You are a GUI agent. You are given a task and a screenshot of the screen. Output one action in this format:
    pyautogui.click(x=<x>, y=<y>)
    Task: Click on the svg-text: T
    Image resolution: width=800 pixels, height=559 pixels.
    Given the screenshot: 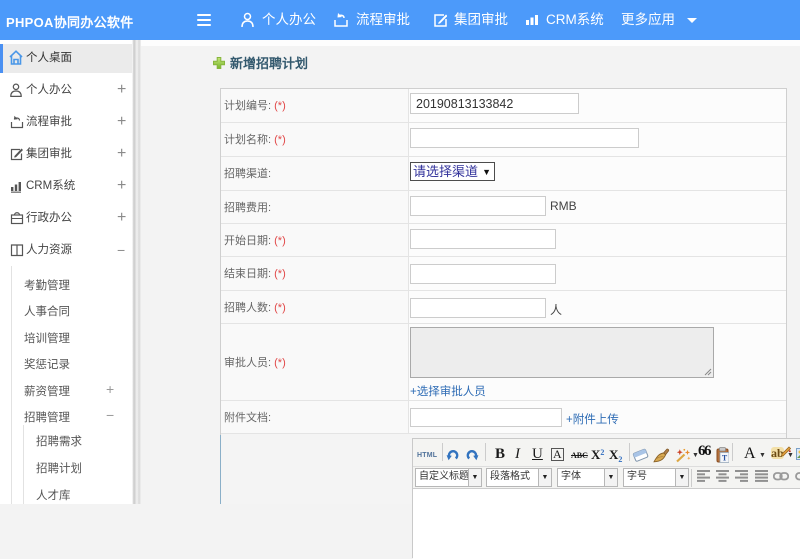 What is the action you would take?
    pyautogui.click(x=725, y=458)
    